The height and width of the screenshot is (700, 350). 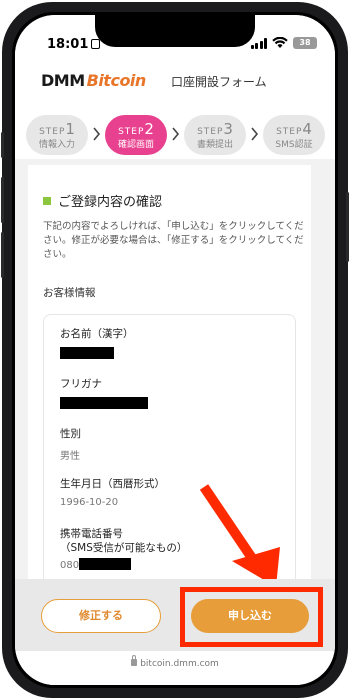 I want to click on battery-icon: 38, so click(x=305, y=43).